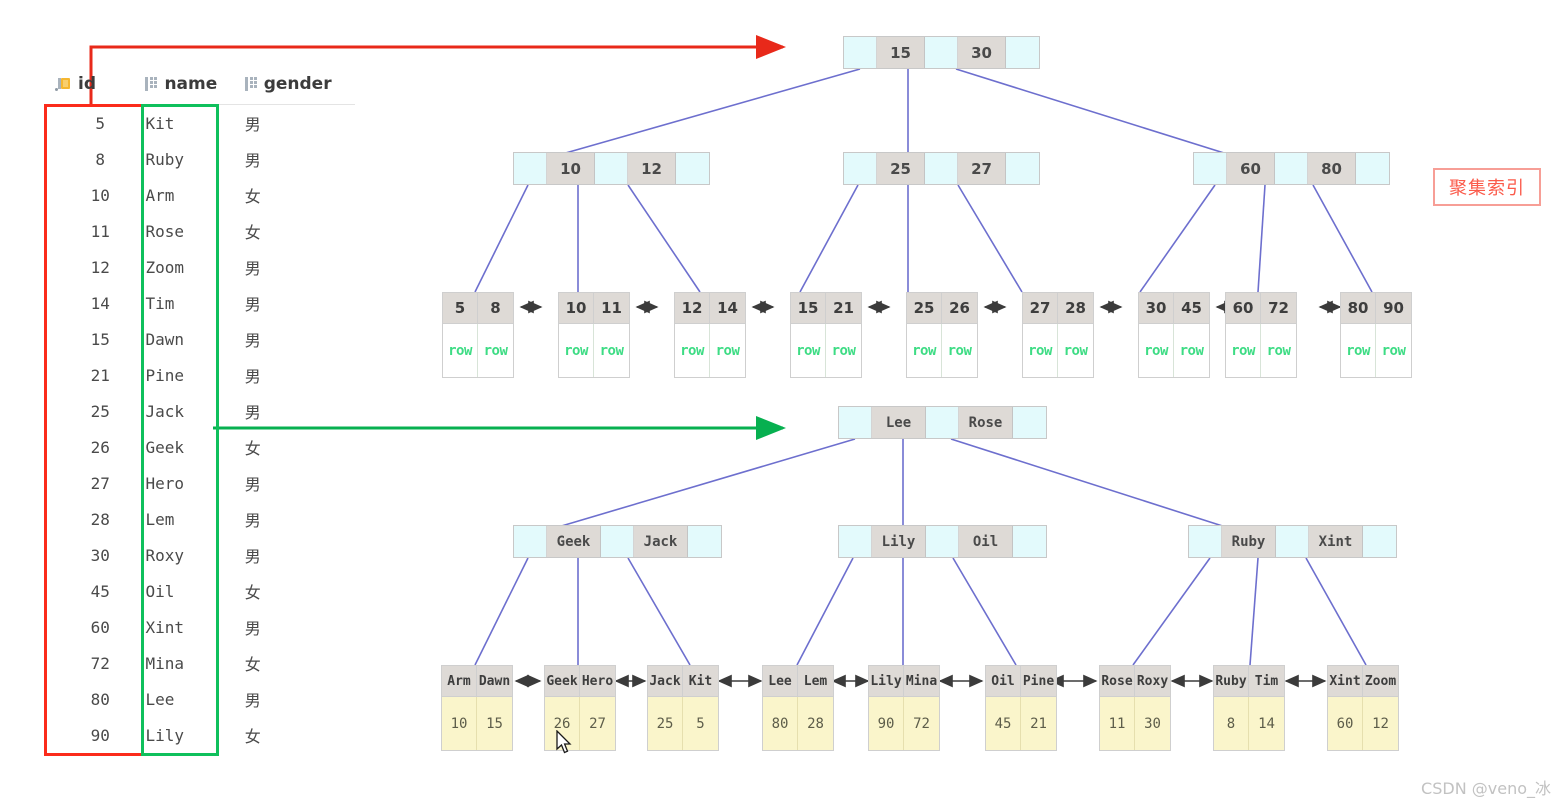 The height and width of the screenshot is (807, 1565). Describe the element at coordinates (63, 84) in the screenshot. I see `primary-key-icon` at that location.